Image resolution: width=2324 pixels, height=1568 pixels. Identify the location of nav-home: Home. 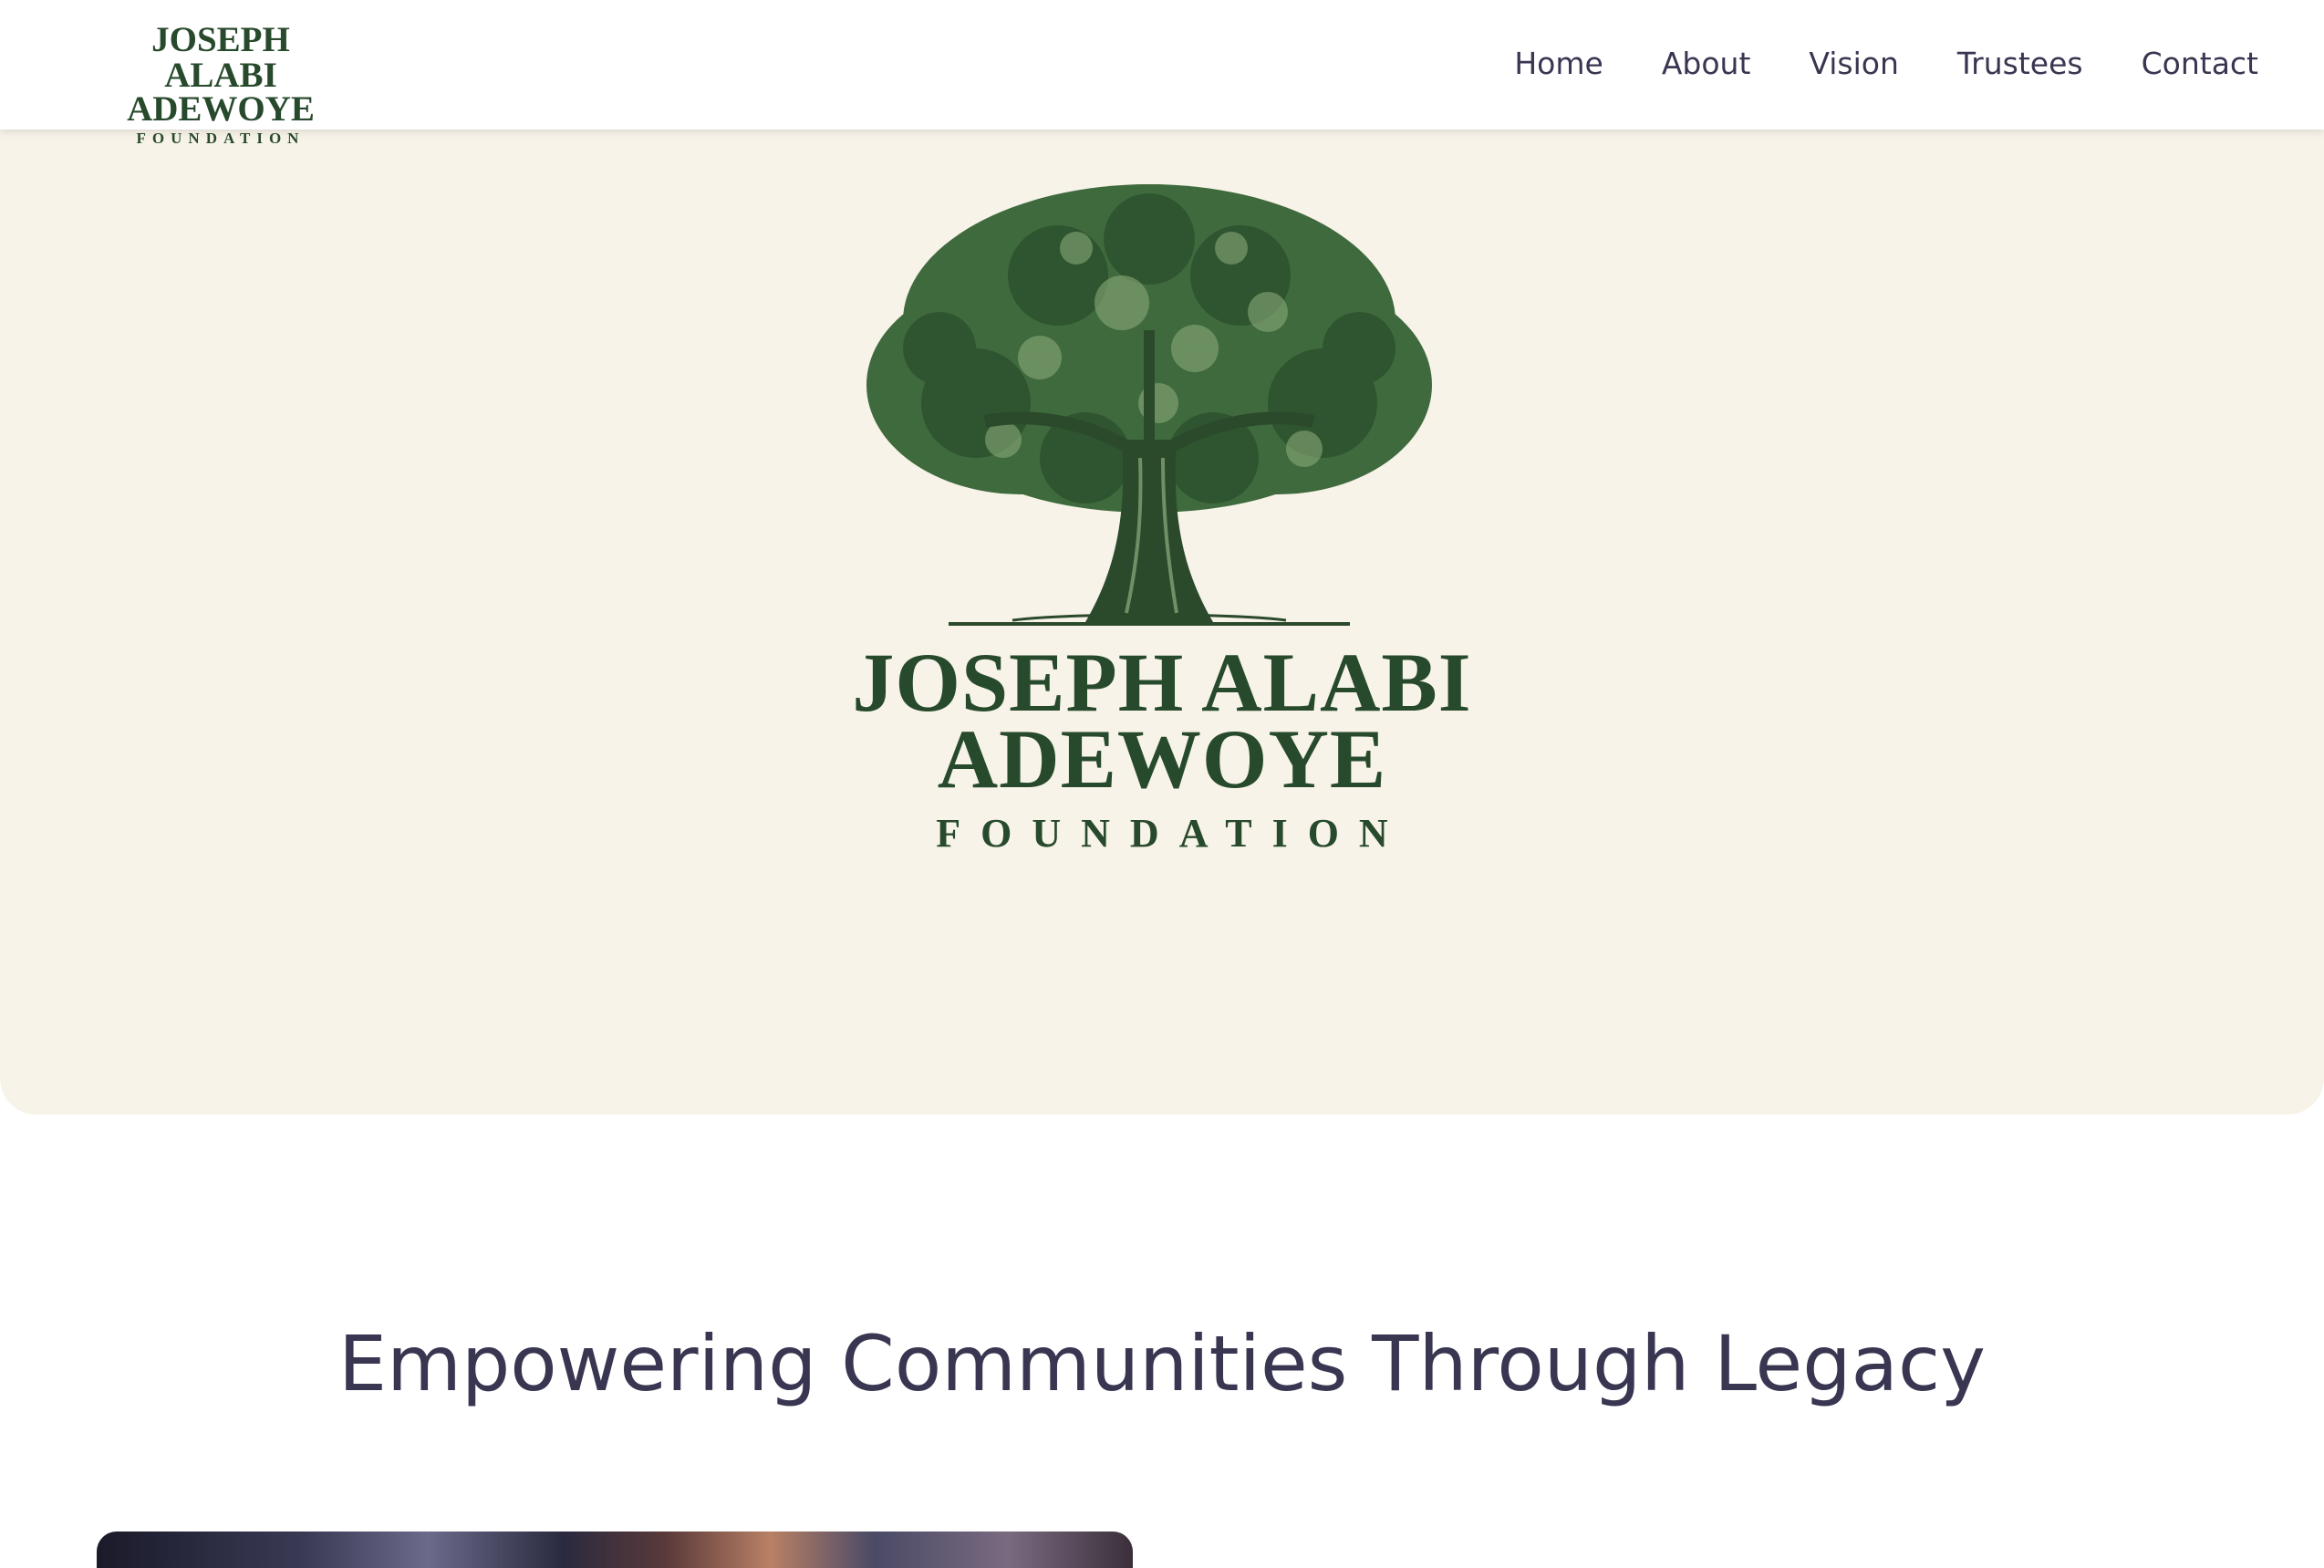
(1558, 63).